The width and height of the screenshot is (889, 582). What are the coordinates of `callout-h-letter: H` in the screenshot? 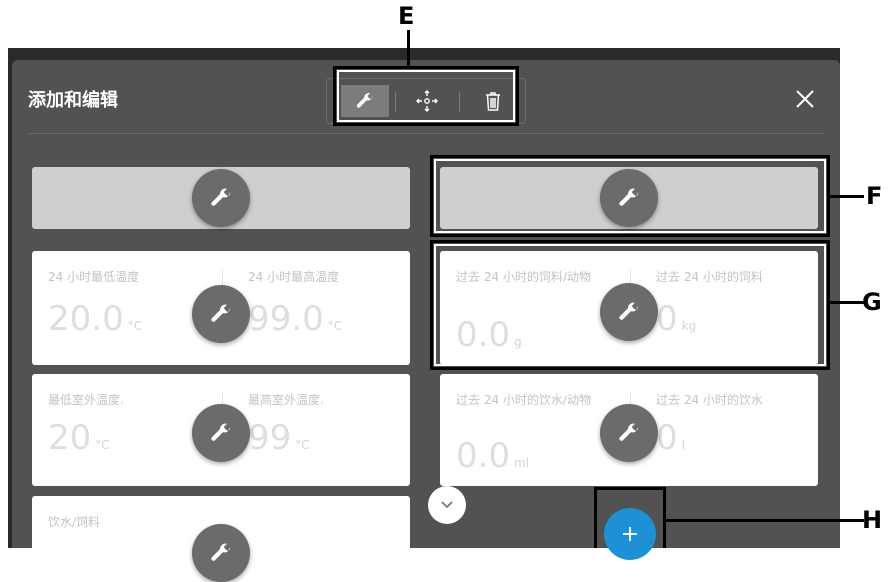 It's located at (872, 520).